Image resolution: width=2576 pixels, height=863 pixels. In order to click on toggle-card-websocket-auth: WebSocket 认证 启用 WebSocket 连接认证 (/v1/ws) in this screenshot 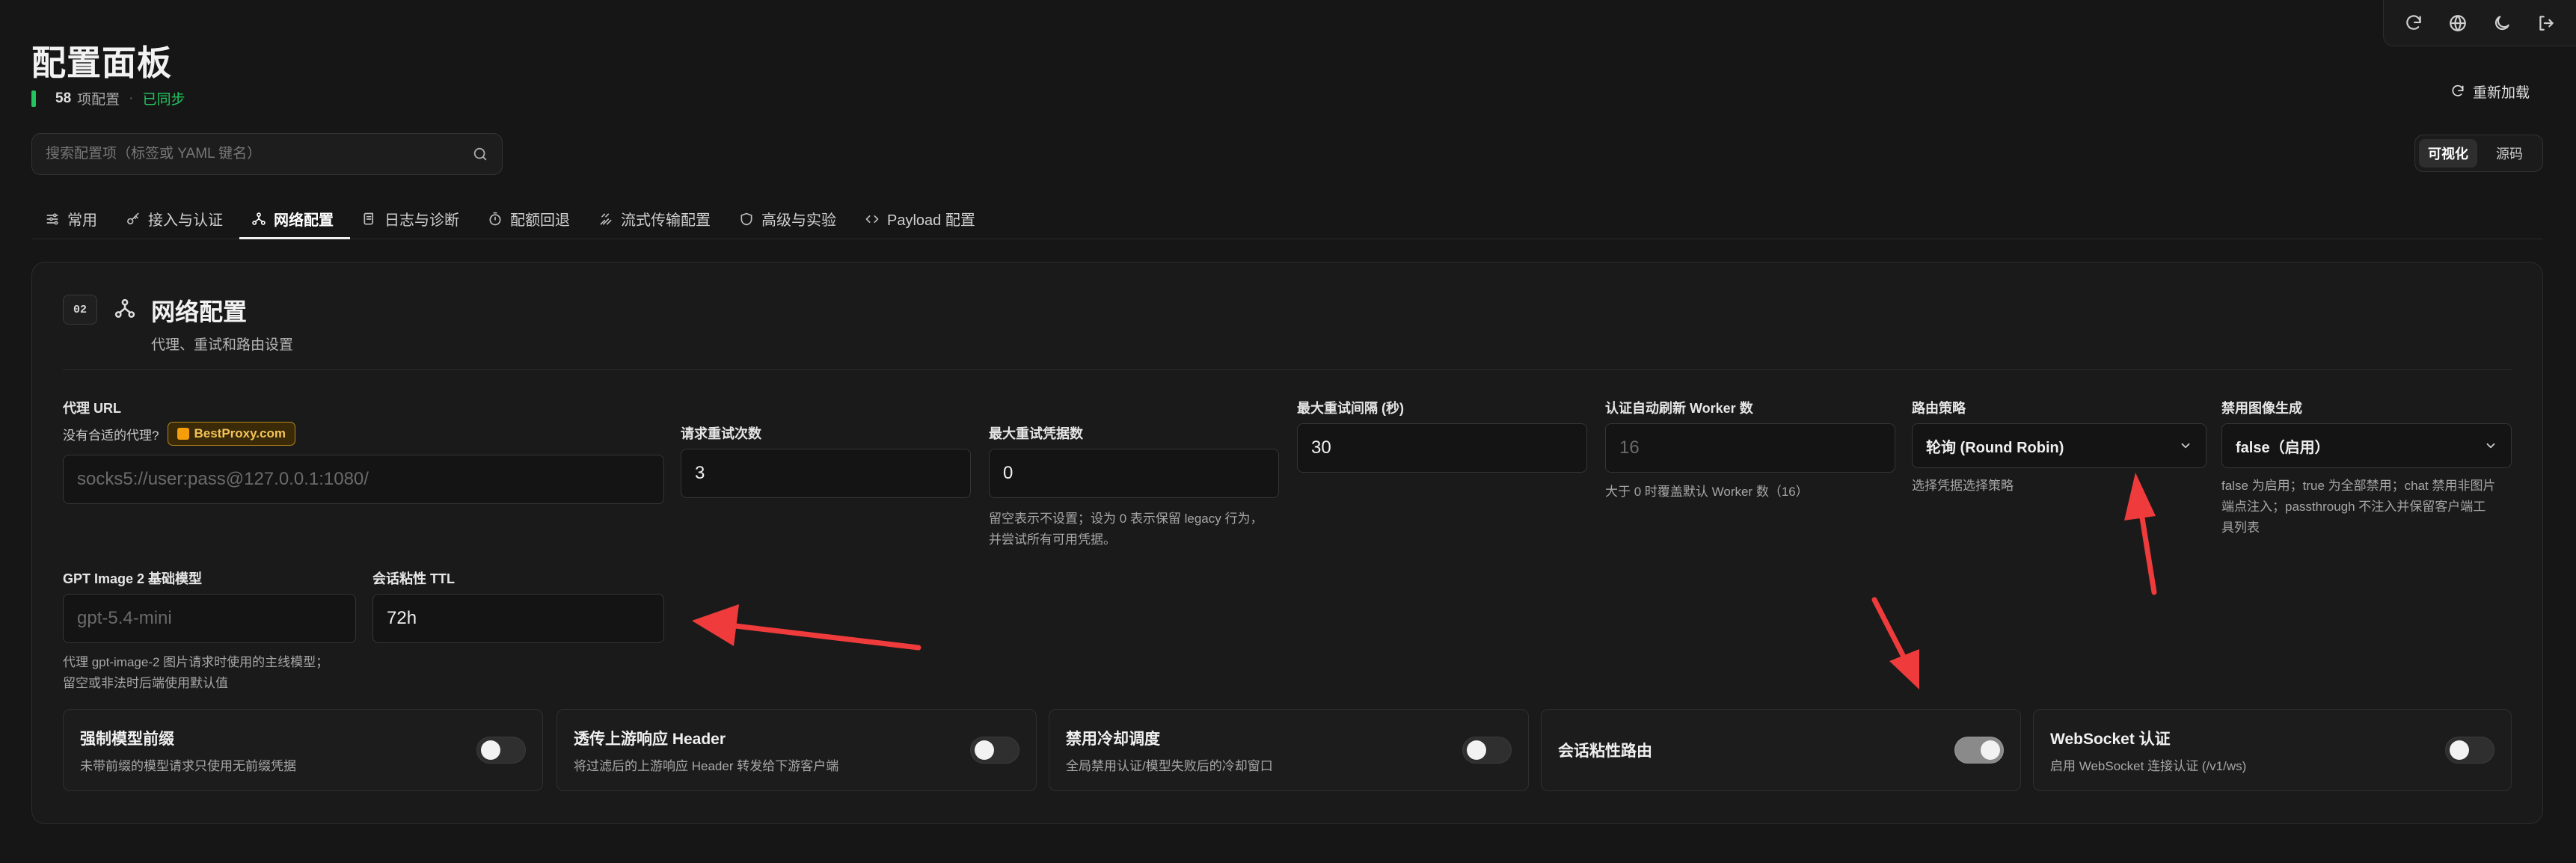, I will do `click(2272, 750)`.